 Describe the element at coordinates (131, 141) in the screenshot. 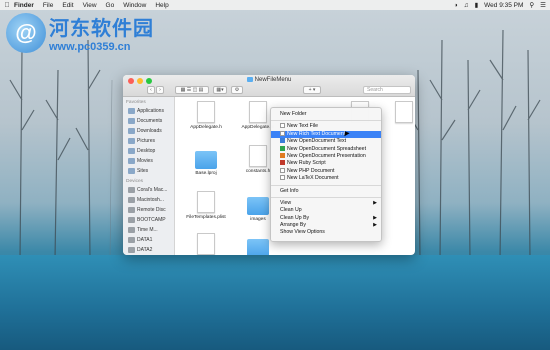

I see `pictures-icon` at that location.